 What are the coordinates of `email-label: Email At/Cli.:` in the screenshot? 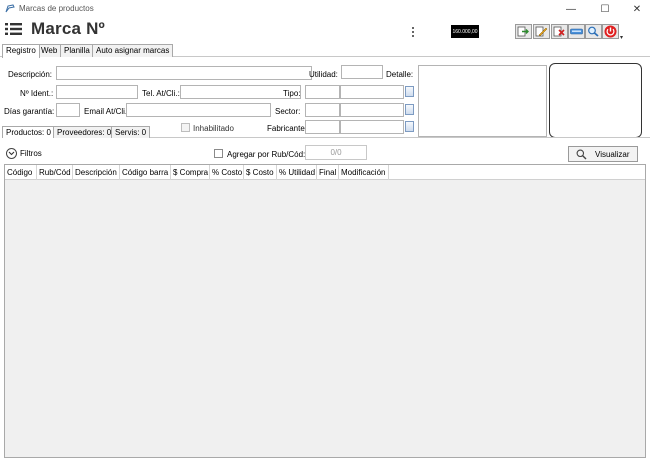 It's located at (107, 111).